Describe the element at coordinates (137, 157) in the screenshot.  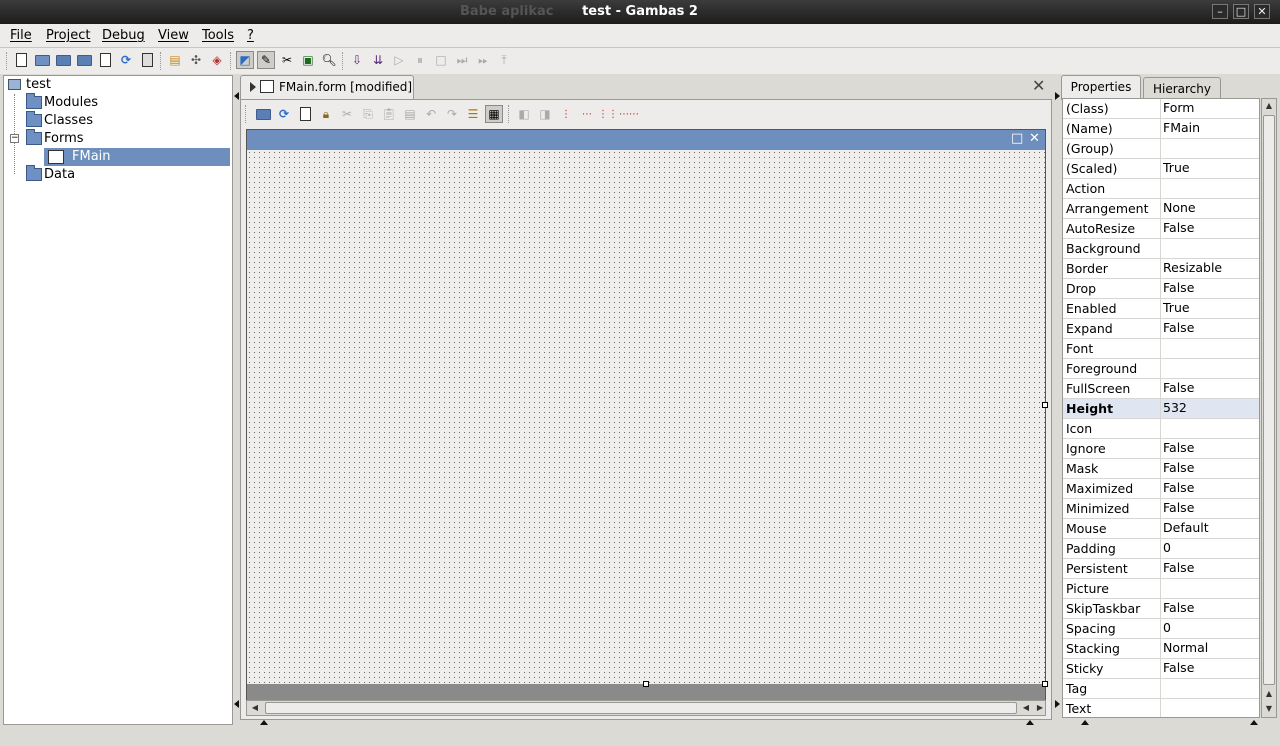
I see `tree-item-fmain: FMain` at that location.